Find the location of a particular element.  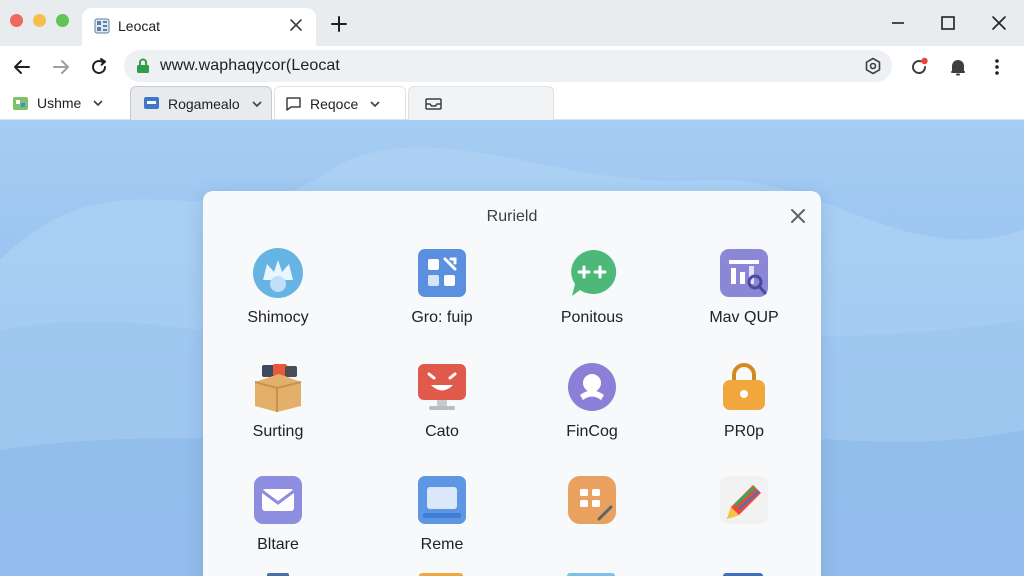

browser-toolbar: www.waphaqycor(Leocat is located at coordinates (512, 66).